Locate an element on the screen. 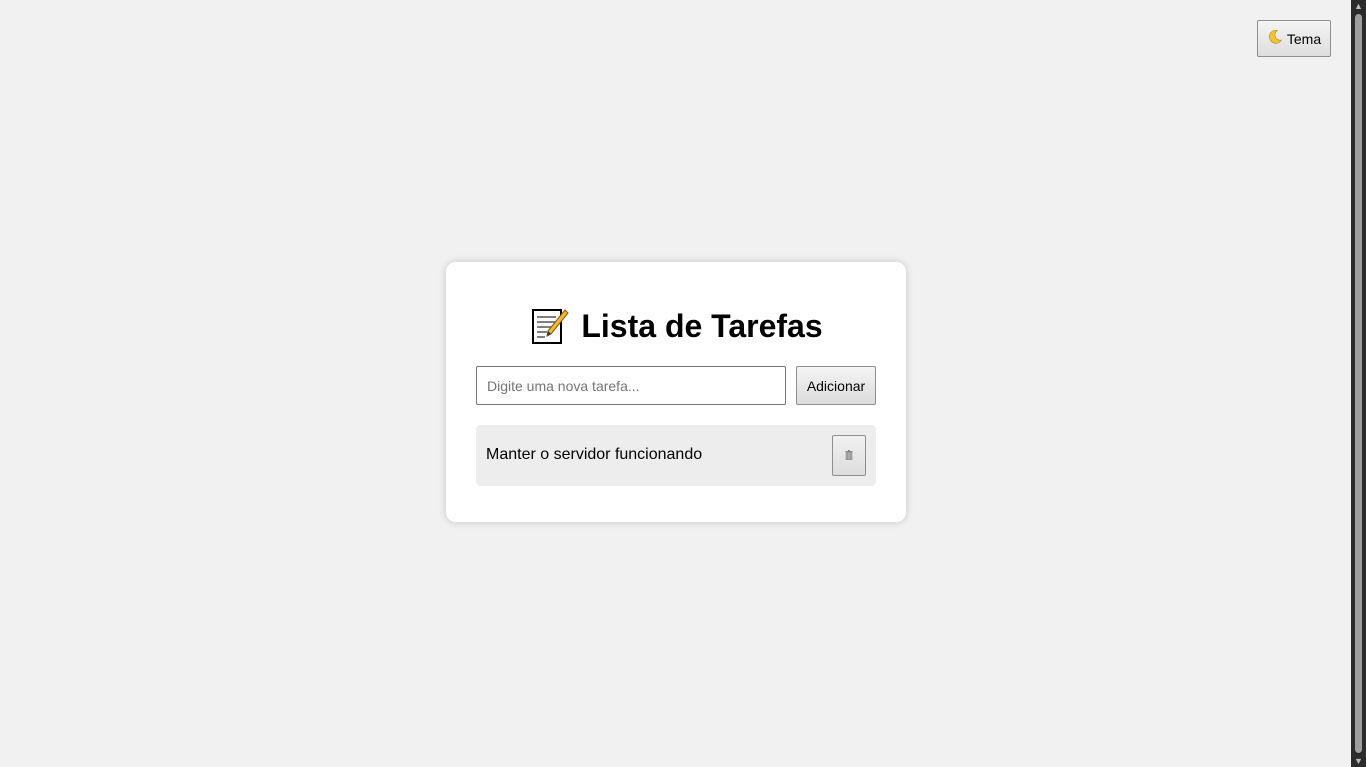 The width and height of the screenshot is (1366, 767). theme-toggle-button: Tema is located at coordinates (1294, 38).